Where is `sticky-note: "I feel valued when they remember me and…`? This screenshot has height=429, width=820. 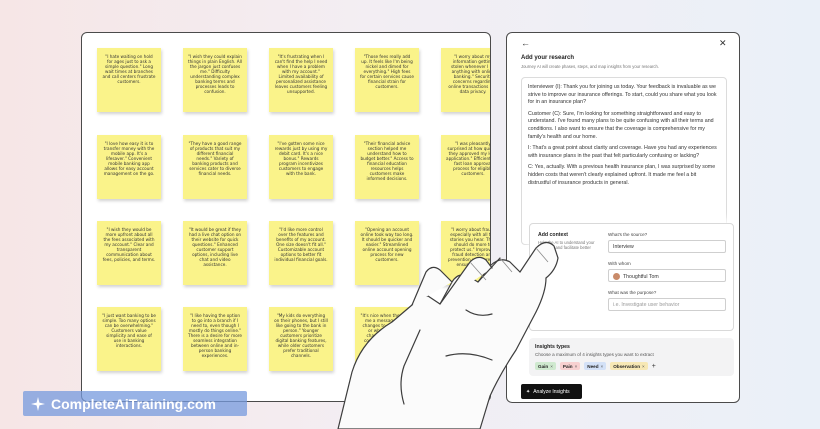 sticky-note: "I feel valued when they remember me and… is located at coordinates (465, 339).